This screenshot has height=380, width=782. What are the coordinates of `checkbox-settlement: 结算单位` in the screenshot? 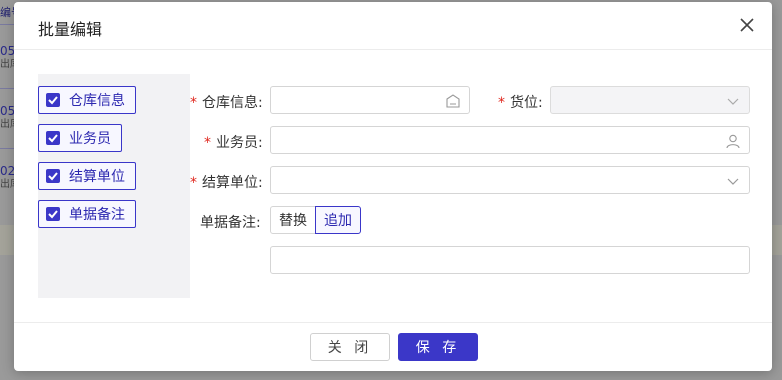 It's located at (87, 176).